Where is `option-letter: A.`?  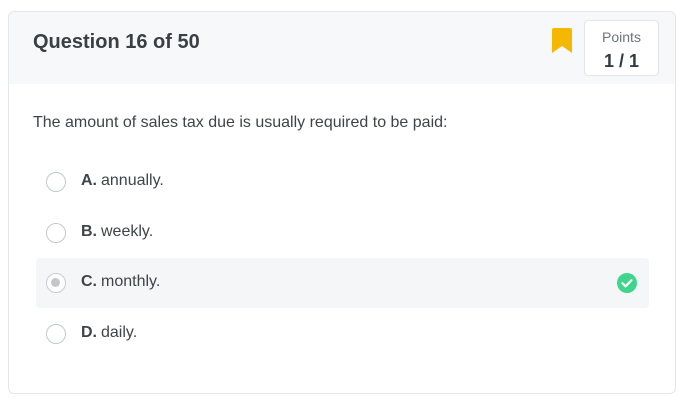
option-letter: A. is located at coordinates (89, 180).